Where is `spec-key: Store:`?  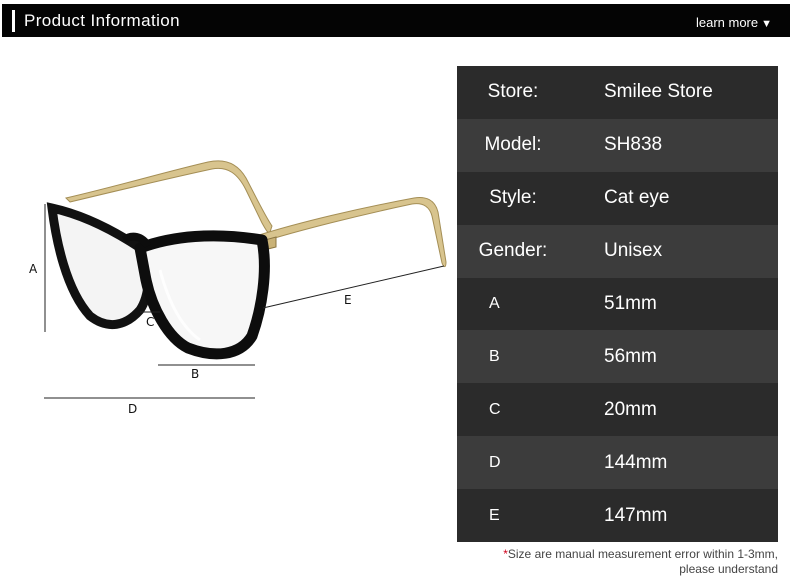
spec-key: Store: is located at coordinates (513, 92).